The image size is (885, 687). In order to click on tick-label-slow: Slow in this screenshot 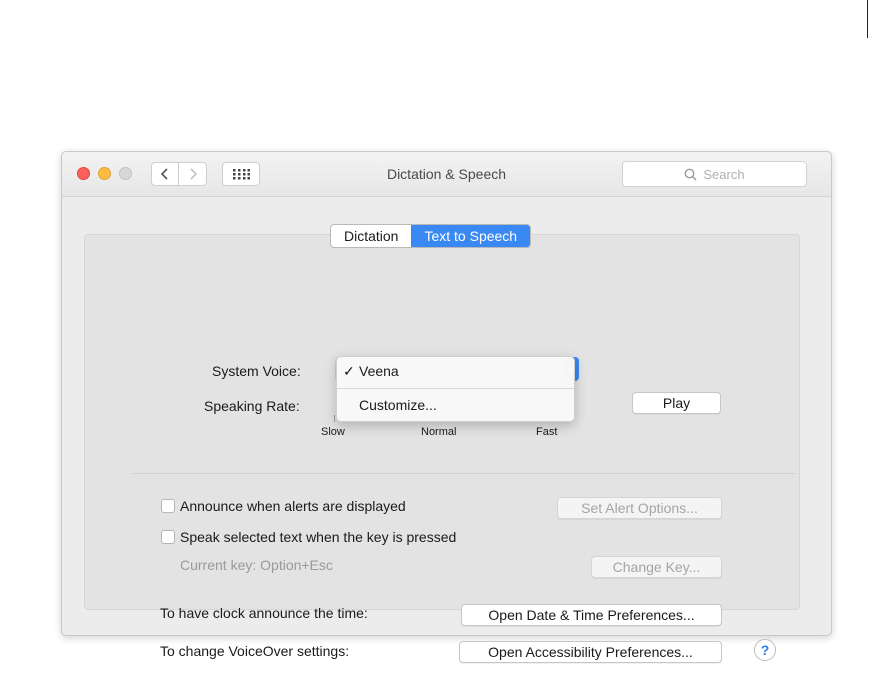, I will do `click(333, 432)`.